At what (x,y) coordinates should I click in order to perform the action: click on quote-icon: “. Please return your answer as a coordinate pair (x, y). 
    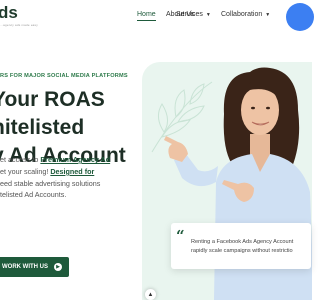
    Looking at the image, I should click on (180, 236).